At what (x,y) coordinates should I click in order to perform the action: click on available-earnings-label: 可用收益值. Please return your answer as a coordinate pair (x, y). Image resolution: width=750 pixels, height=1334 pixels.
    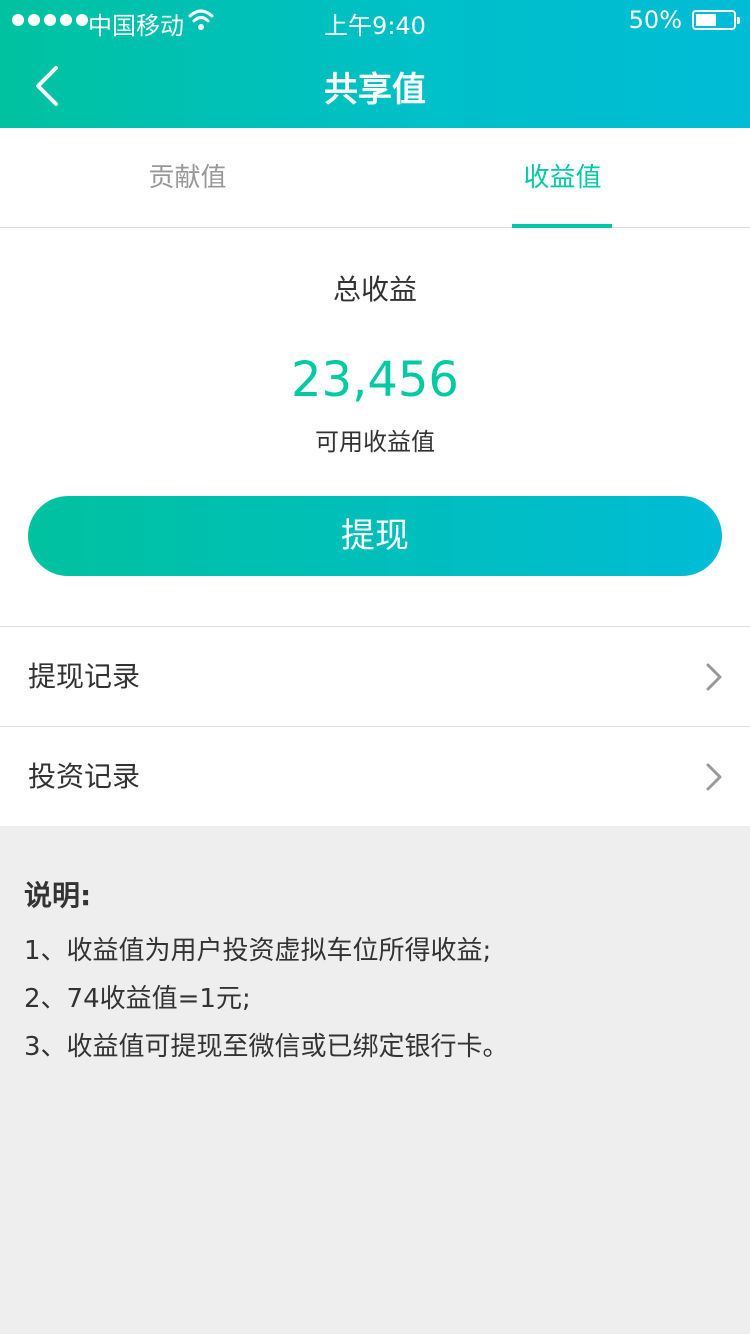
    Looking at the image, I should click on (375, 442).